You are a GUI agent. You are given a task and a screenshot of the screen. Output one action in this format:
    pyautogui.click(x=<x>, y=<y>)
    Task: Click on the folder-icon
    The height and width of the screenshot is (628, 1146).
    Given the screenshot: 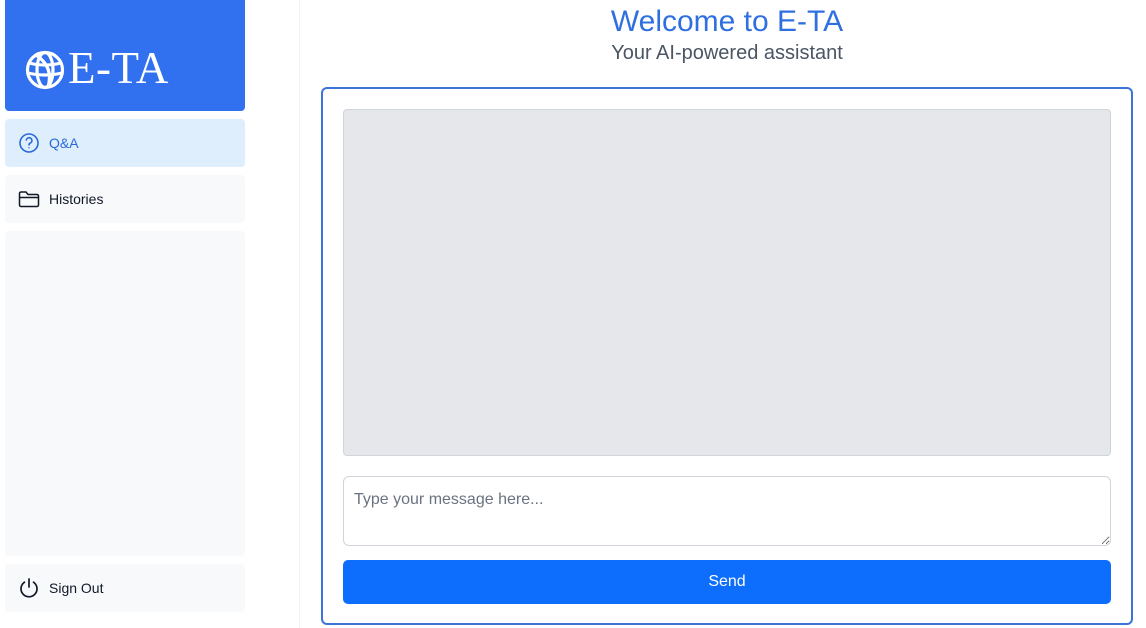 What is the action you would take?
    pyautogui.click(x=29, y=199)
    